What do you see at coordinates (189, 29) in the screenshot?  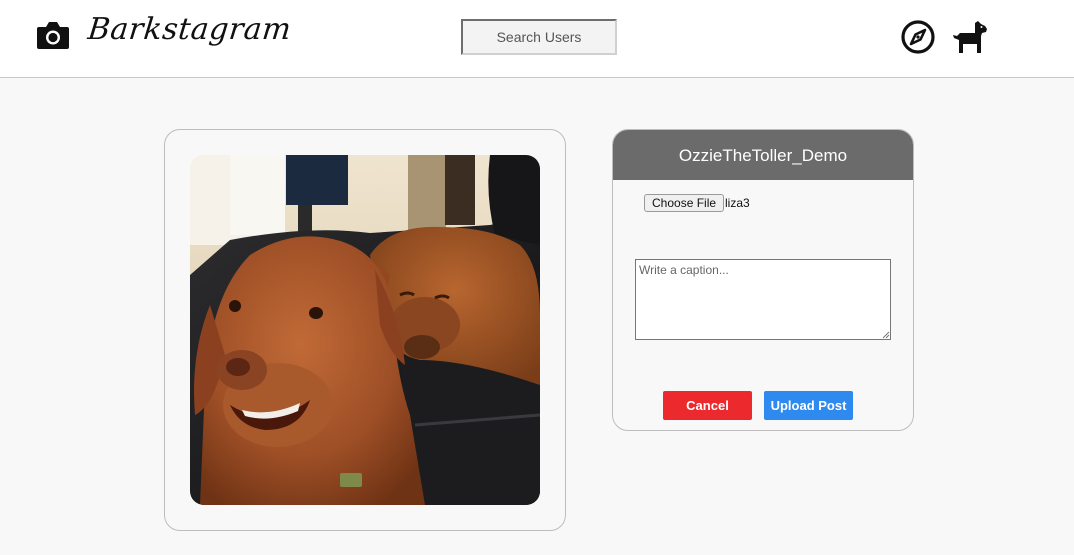 I see `brand-logo: Barkstagram` at bounding box center [189, 29].